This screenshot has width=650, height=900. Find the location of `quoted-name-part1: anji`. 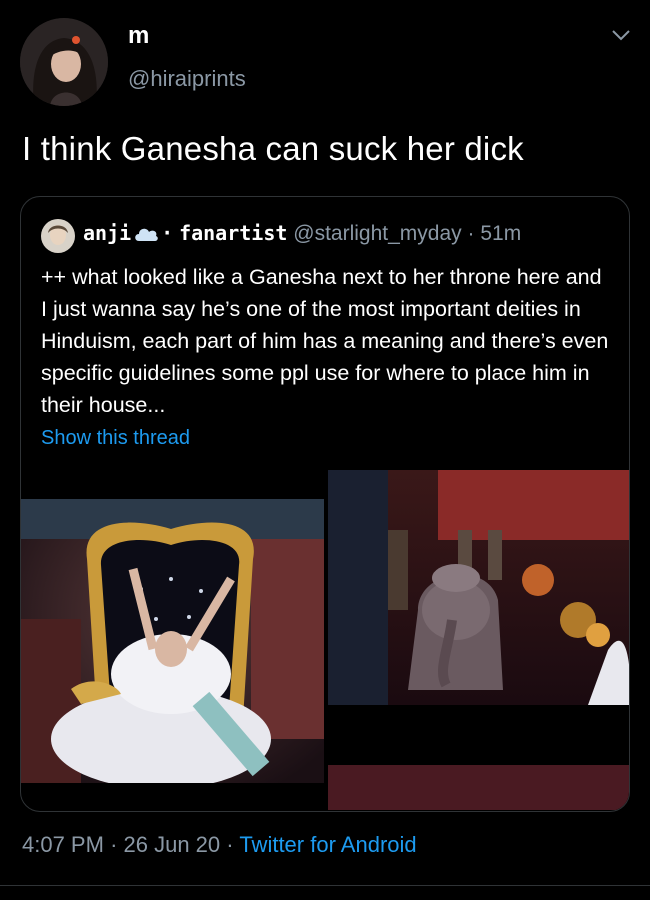

quoted-name-part1: anji is located at coordinates (107, 233).